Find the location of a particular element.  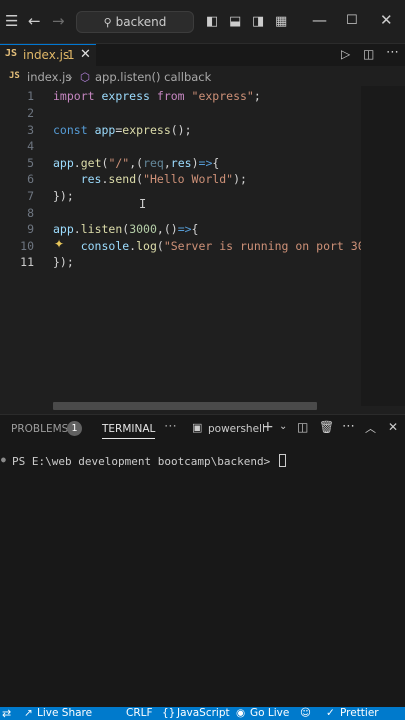

command-center-search: ⚲ backend is located at coordinates (135, 22).